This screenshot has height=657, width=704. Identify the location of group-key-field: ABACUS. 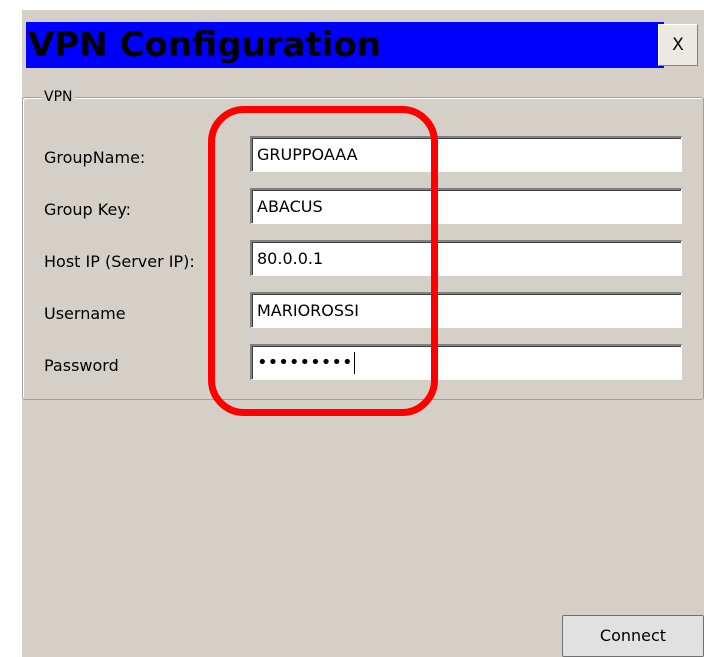
(466, 206).